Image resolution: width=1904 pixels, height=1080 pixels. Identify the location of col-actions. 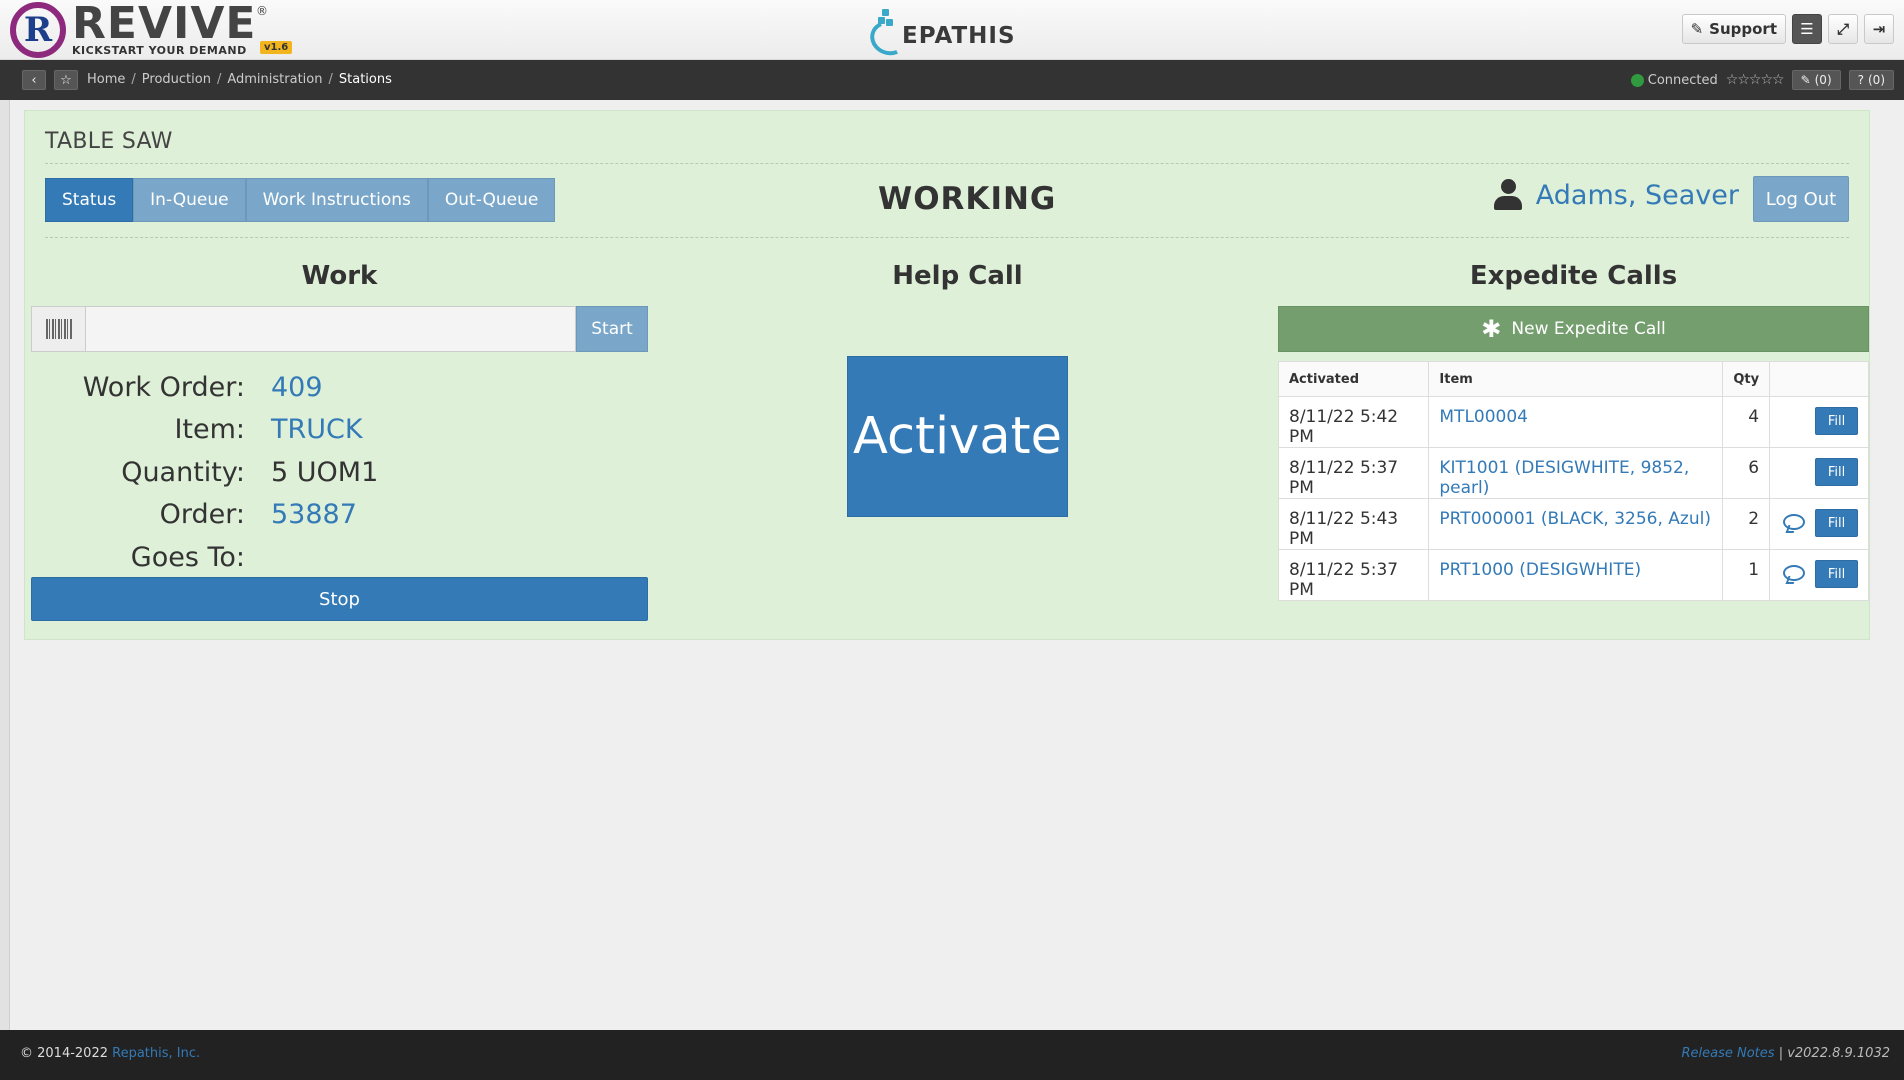
(1819, 379).